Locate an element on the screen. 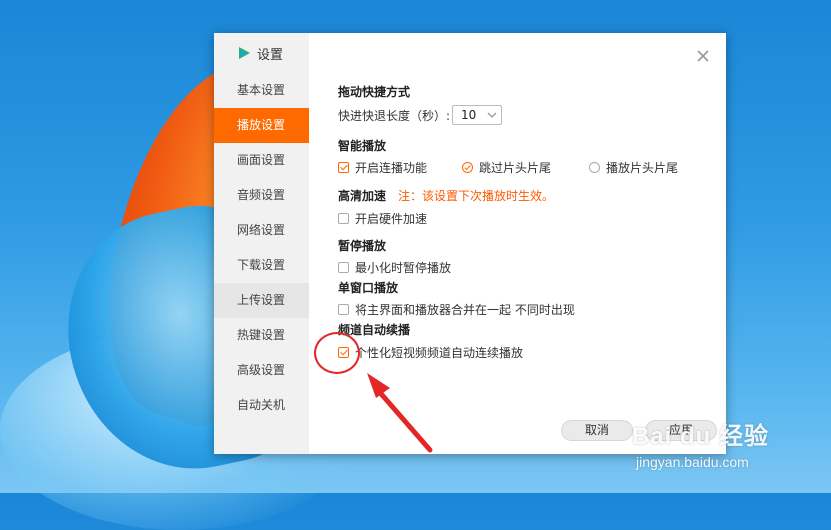  sidebar-nav-item: 上传设置 is located at coordinates (261, 300).